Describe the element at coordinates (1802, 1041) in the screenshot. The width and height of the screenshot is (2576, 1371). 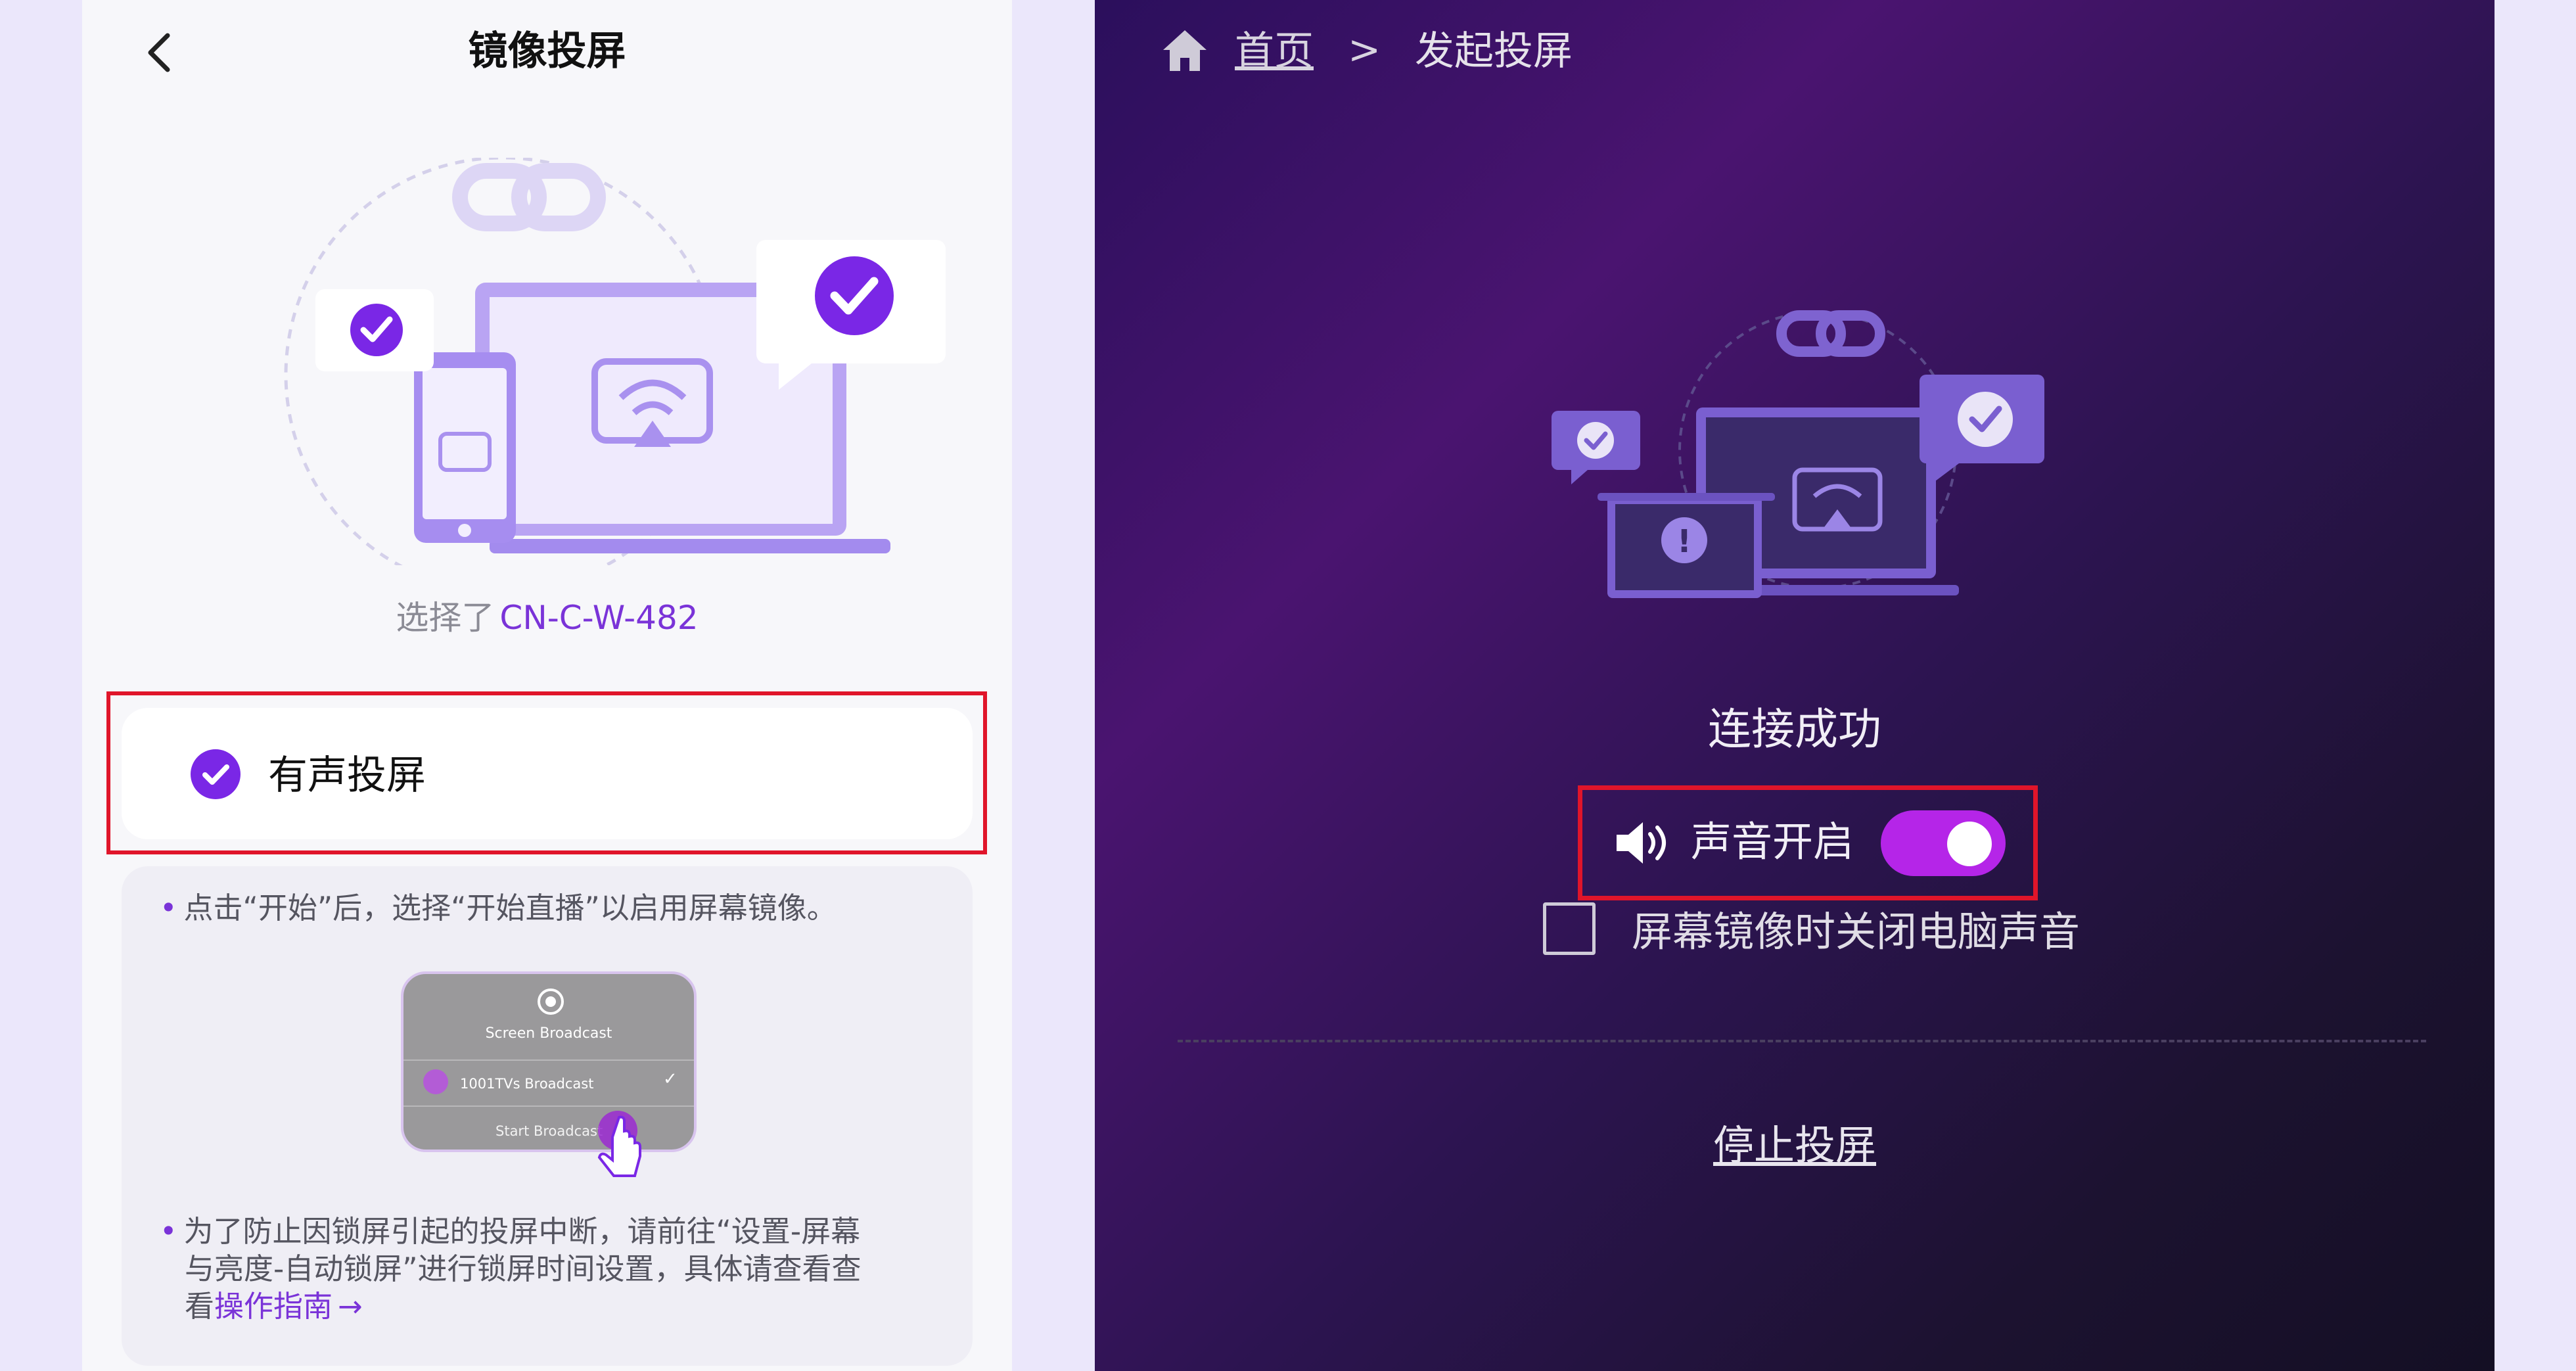
I see `dashed-divider` at that location.